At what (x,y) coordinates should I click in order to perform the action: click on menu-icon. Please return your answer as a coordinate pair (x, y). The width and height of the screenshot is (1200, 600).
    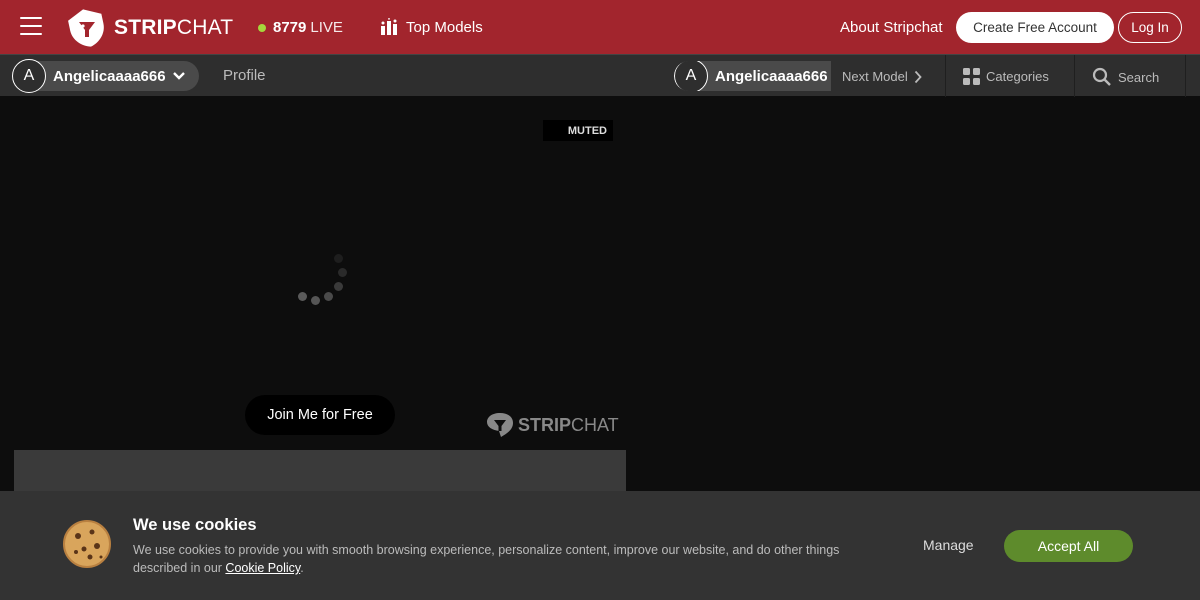
    Looking at the image, I should click on (31, 26).